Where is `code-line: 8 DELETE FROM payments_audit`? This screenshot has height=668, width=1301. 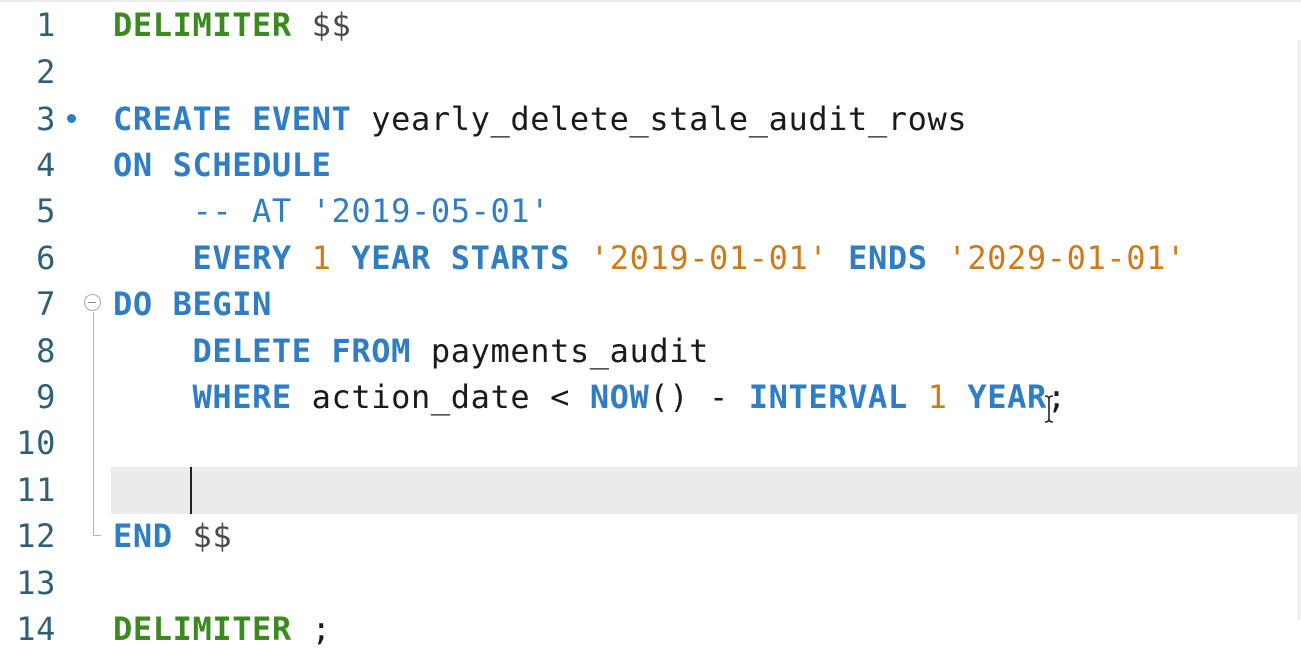 code-line: 8 DELETE FROM payments_audit is located at coordinates (650, 351).